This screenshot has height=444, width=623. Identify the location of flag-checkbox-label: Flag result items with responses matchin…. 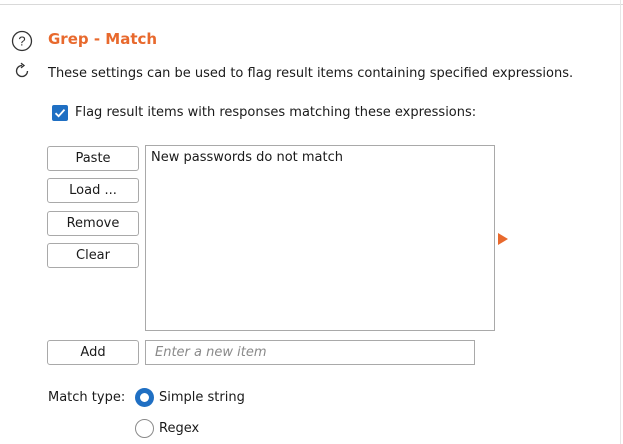
(276, 112).